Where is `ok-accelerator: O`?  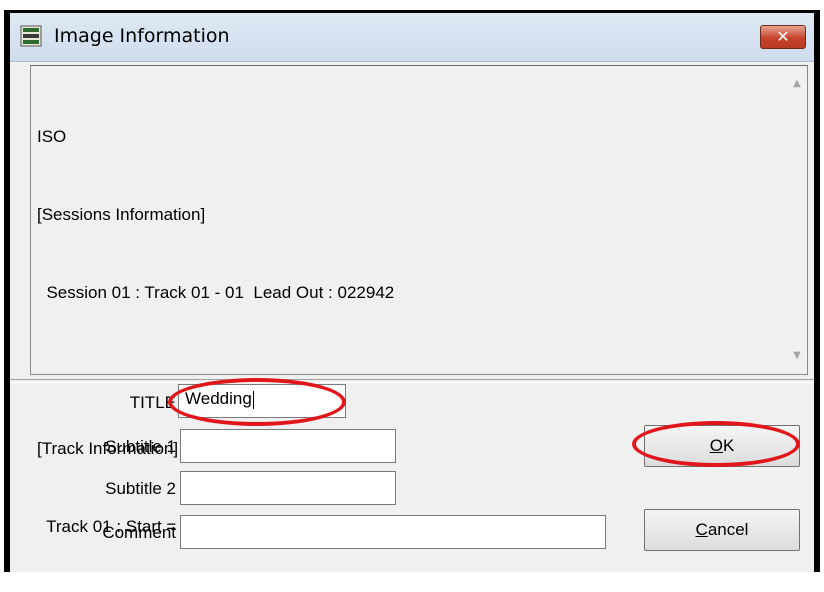 ok-accelerator: O is located at coordinates (716, 445).